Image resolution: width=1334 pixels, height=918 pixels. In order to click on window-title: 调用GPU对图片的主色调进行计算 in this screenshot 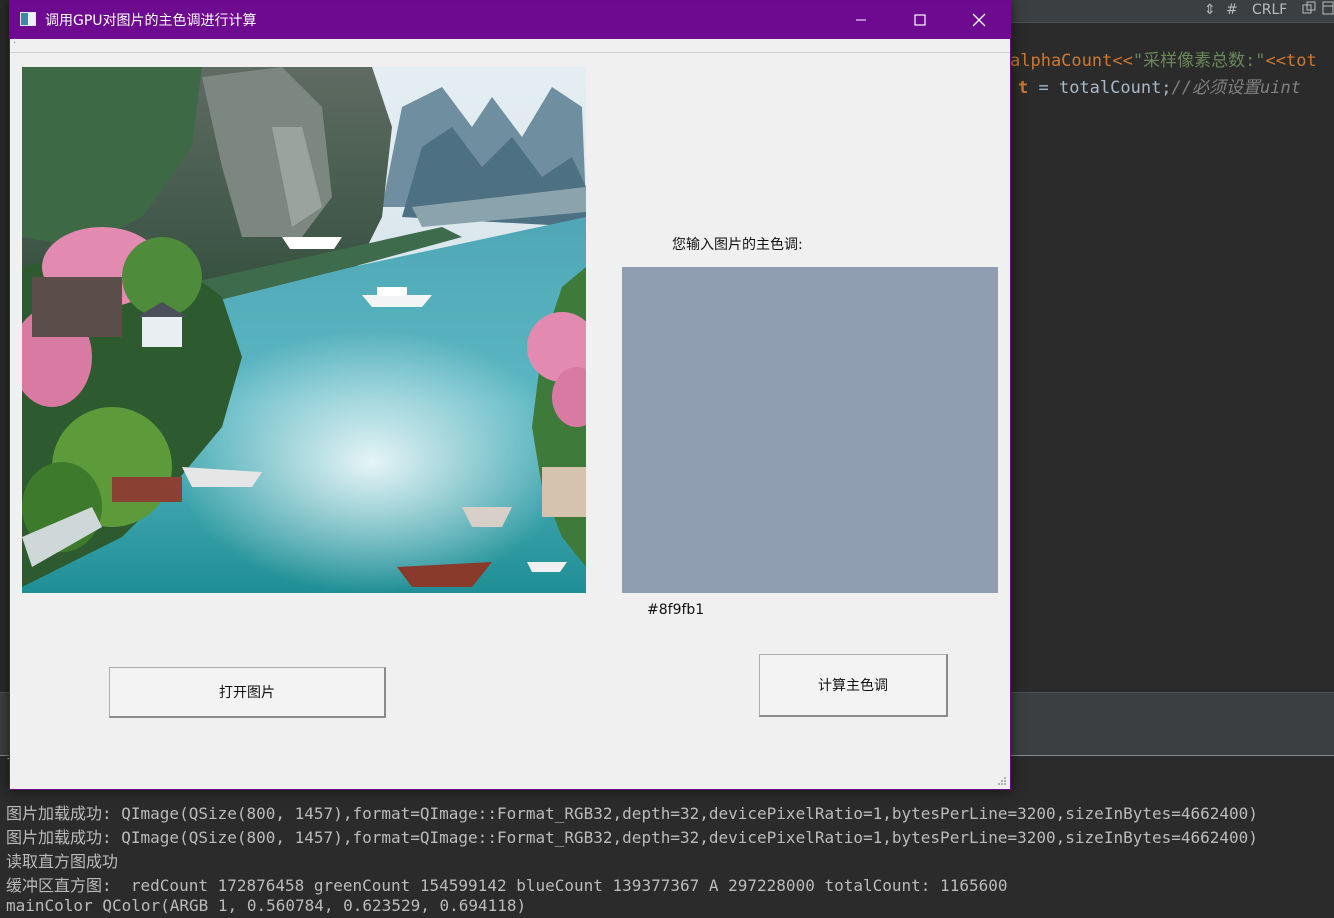, I will do `click(151, 21)`.